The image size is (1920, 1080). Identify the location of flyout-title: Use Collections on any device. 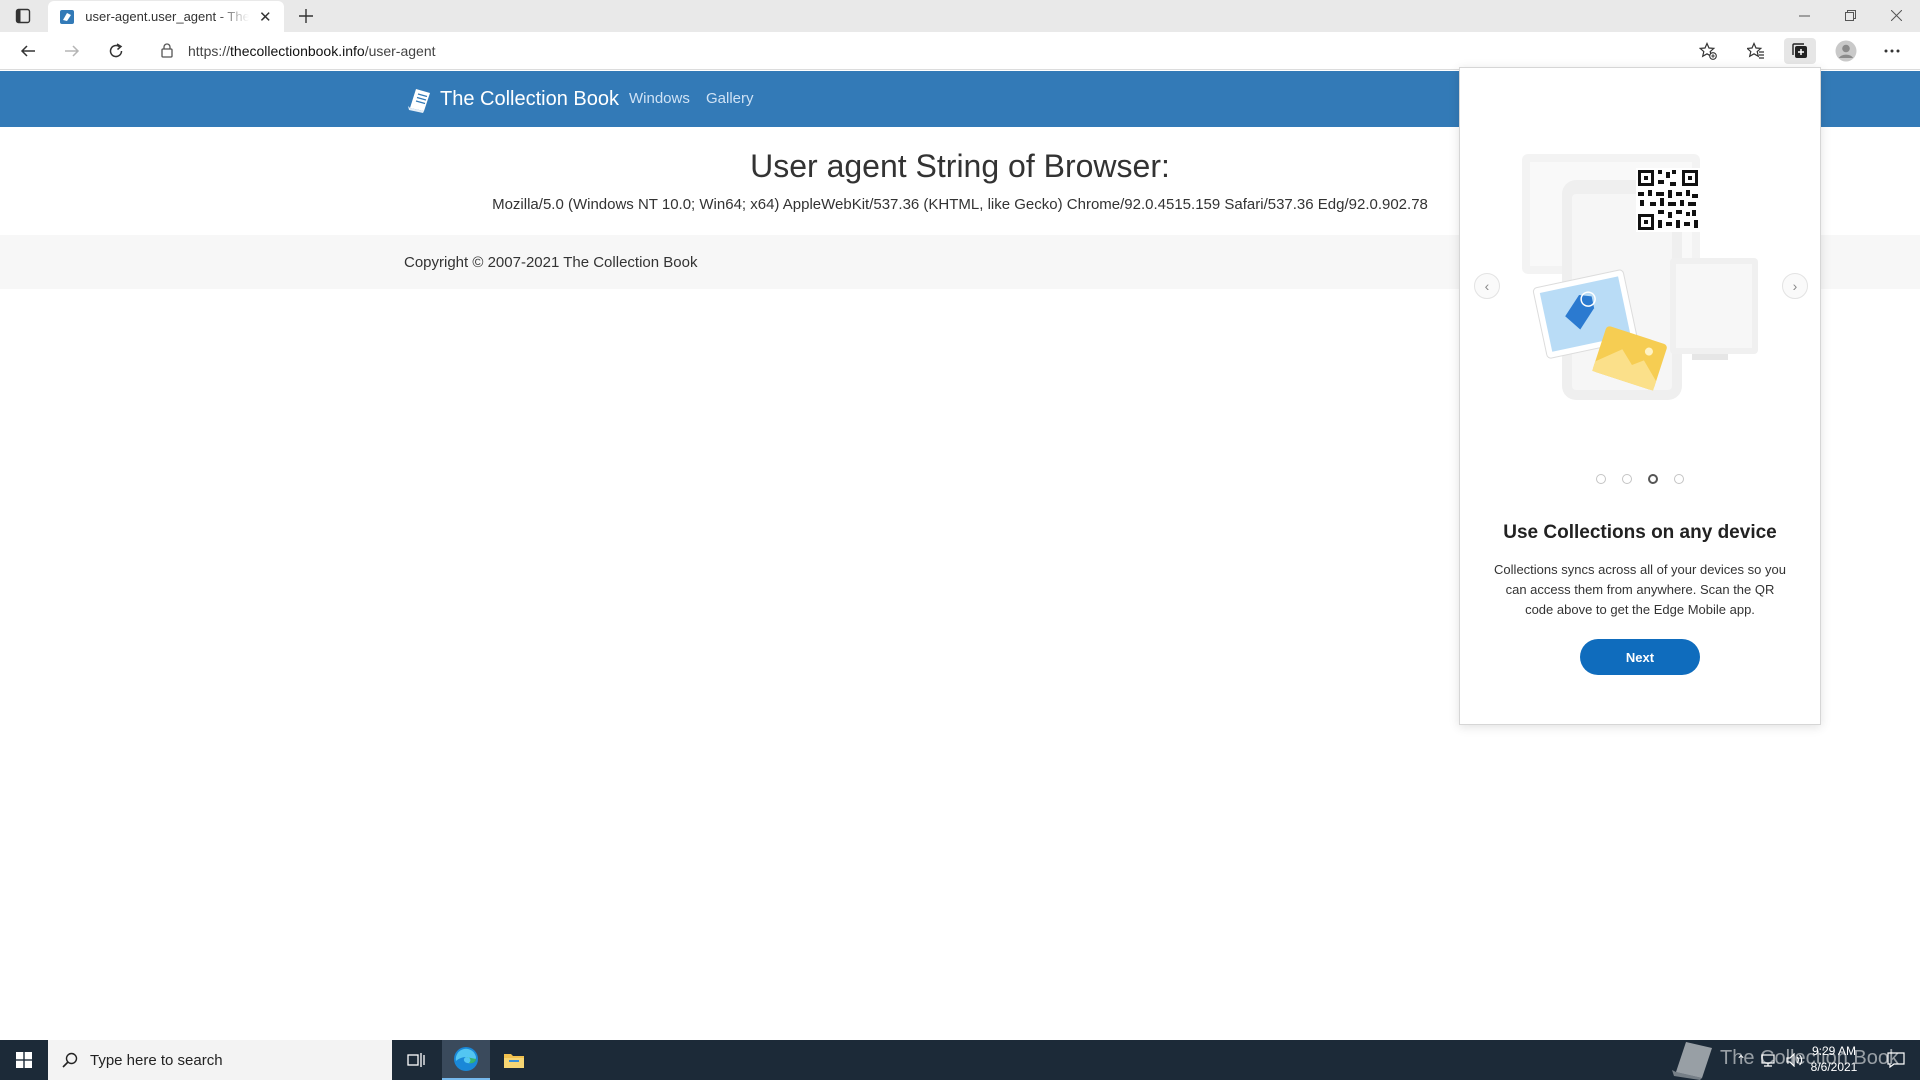
(1640, 532).